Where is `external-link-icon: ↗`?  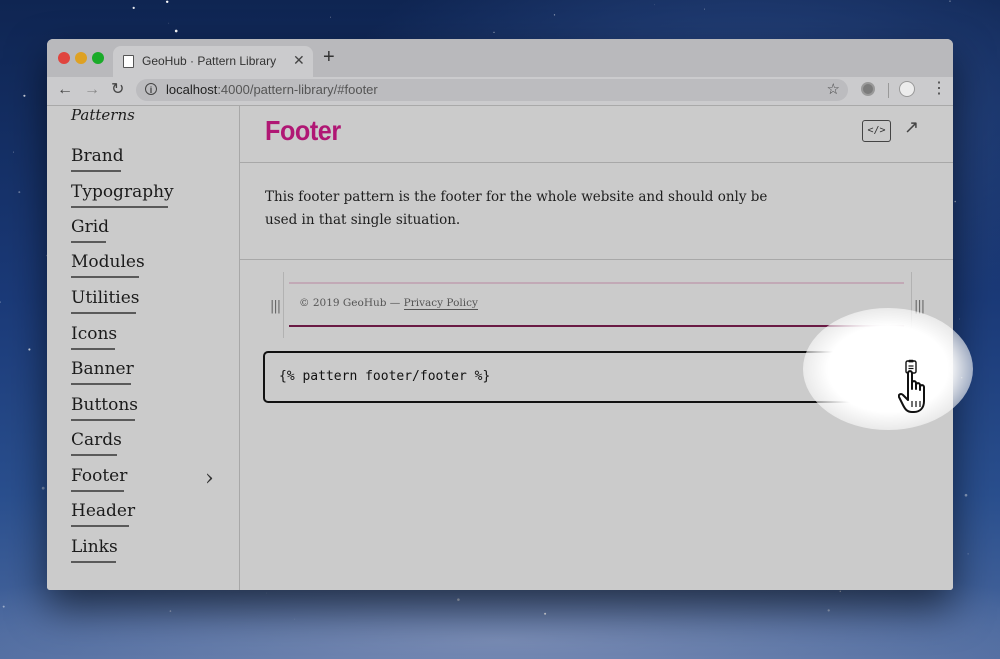 external-link-icon: ↗ is located at coordinates (911, 127).